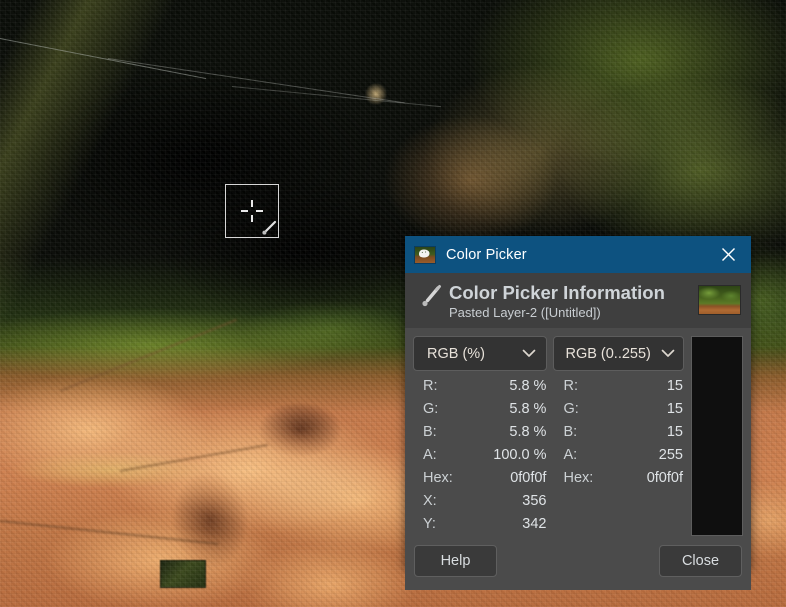  What do you see at coordinates (520, 455) in the screenshot?
I see `readout-value: 100.0 %` at bounding box center [520, 455].